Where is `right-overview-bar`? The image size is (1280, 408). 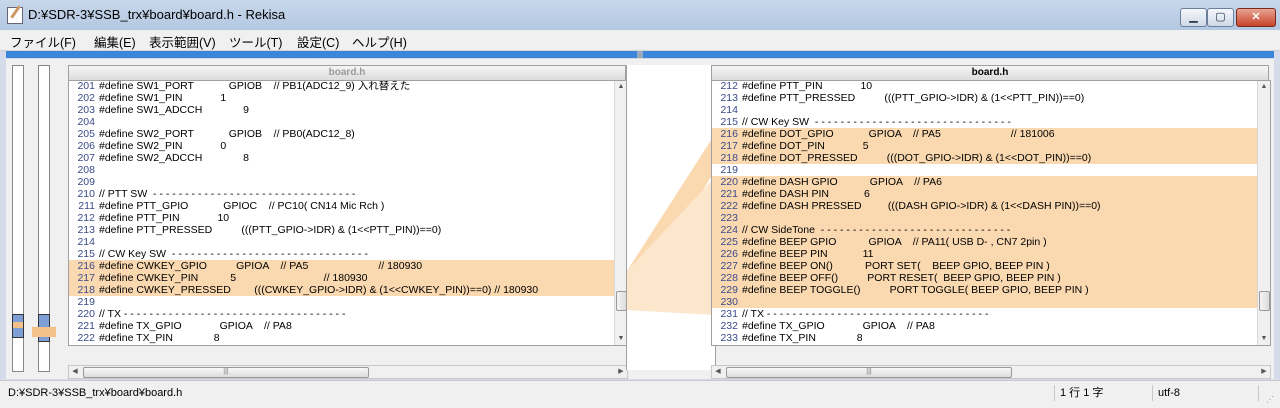 right-overview-bar is located at coordinates (44, 218).